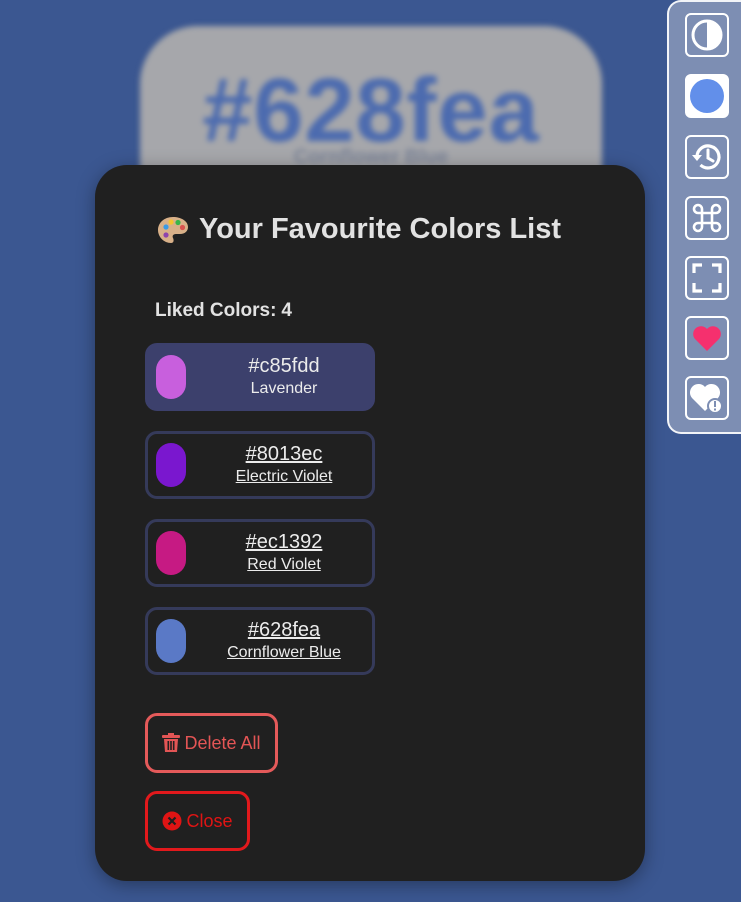 The image size is (741, 902). Describe the element at coordinates (284, 652) in the screenshot. I see `color-name: Cornflower Blue` at that location.